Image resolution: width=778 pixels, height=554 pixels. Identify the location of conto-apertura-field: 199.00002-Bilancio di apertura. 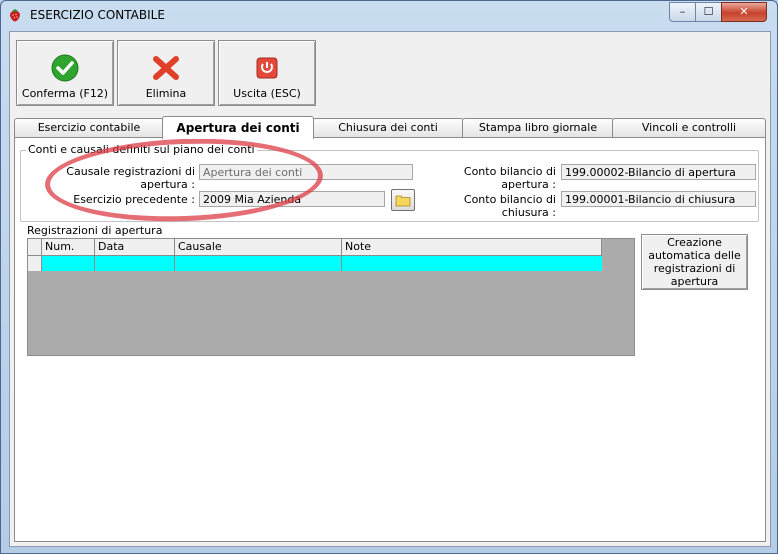
(658, 172).